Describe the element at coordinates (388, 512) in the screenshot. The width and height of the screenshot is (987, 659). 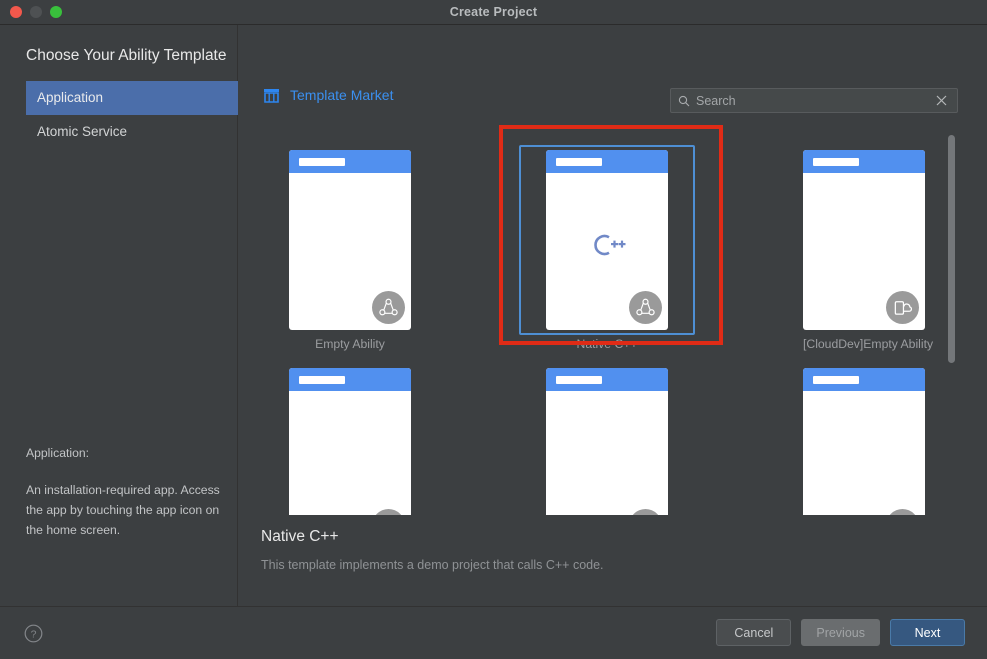
I see `watch-icon` at that location.